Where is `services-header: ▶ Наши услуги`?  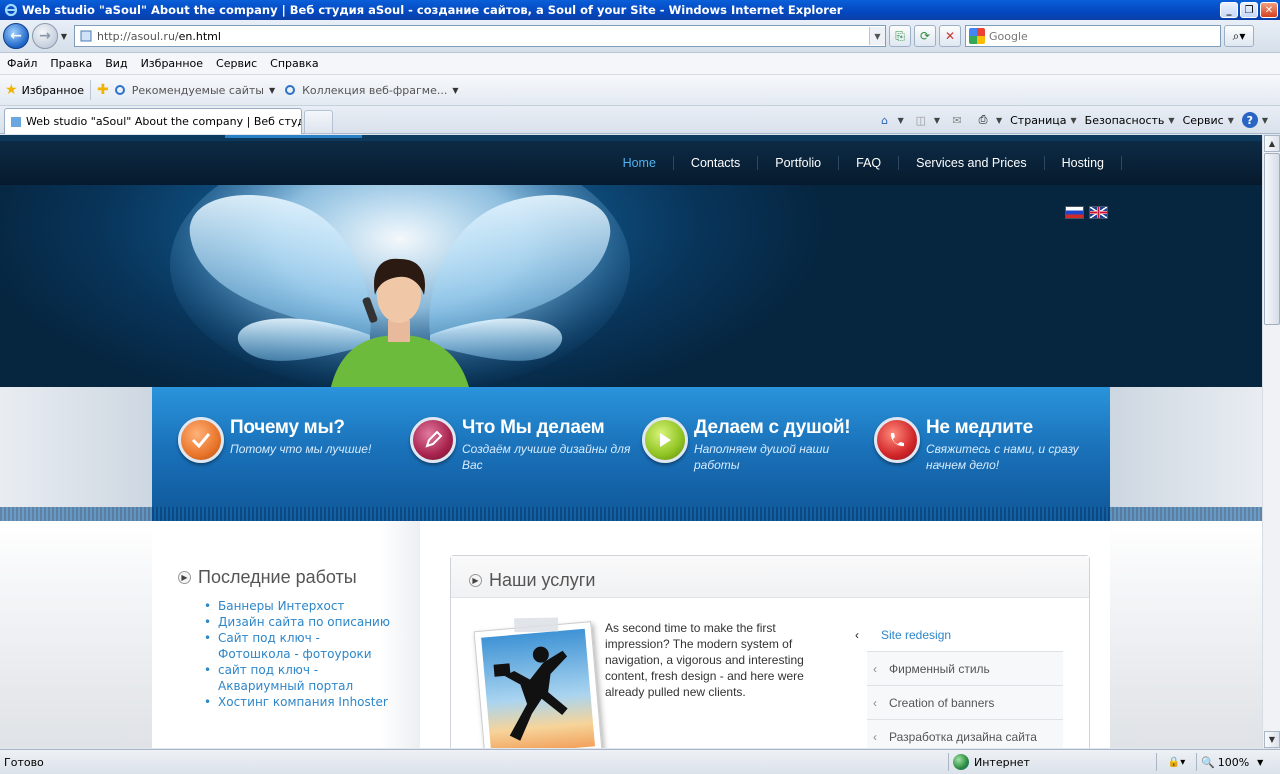
services-header: ▶ Наши услуги is located at coordinates (770, 577).